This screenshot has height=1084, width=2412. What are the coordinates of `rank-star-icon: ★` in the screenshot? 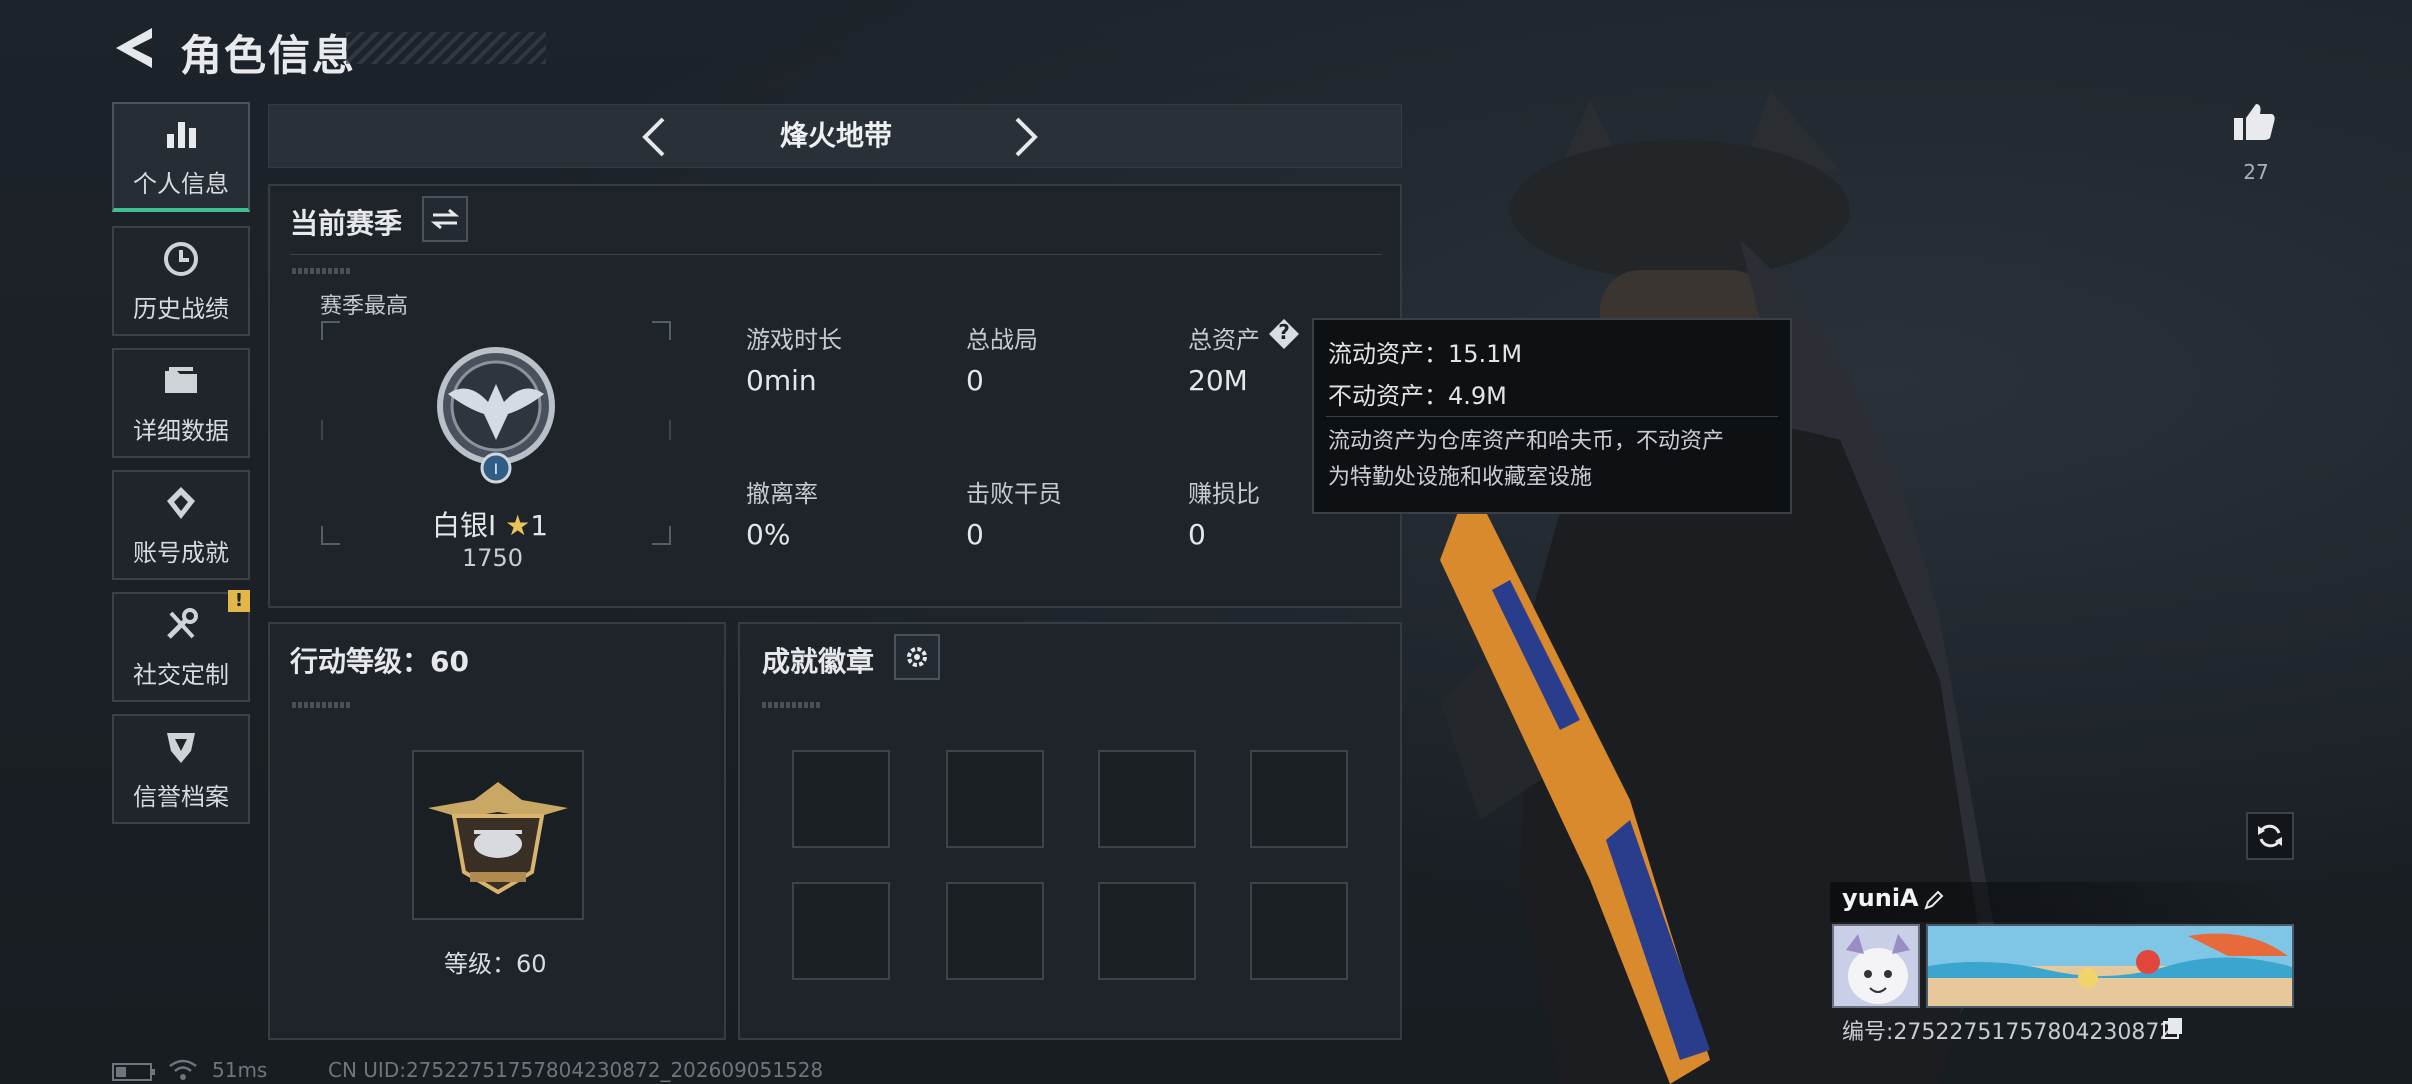 It's located at (518, 525).